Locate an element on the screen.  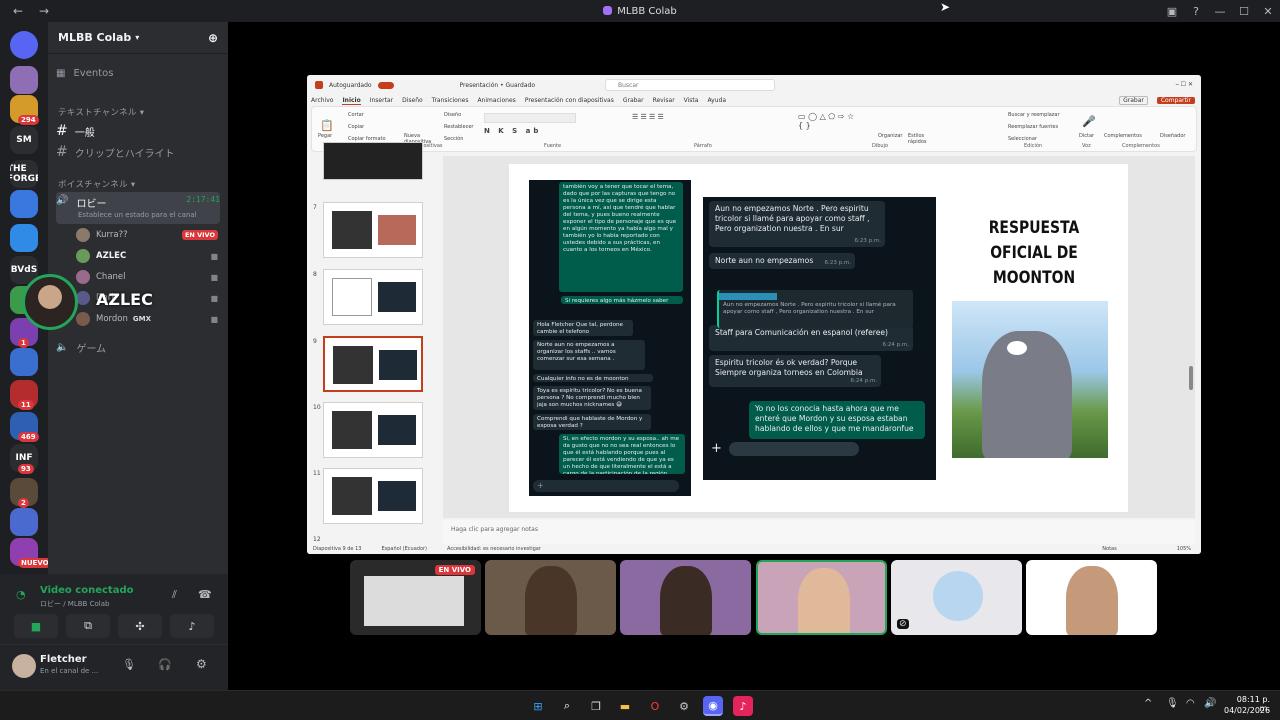
channel-clips: # クリップとハイライト is located at coordinates (138, 152).